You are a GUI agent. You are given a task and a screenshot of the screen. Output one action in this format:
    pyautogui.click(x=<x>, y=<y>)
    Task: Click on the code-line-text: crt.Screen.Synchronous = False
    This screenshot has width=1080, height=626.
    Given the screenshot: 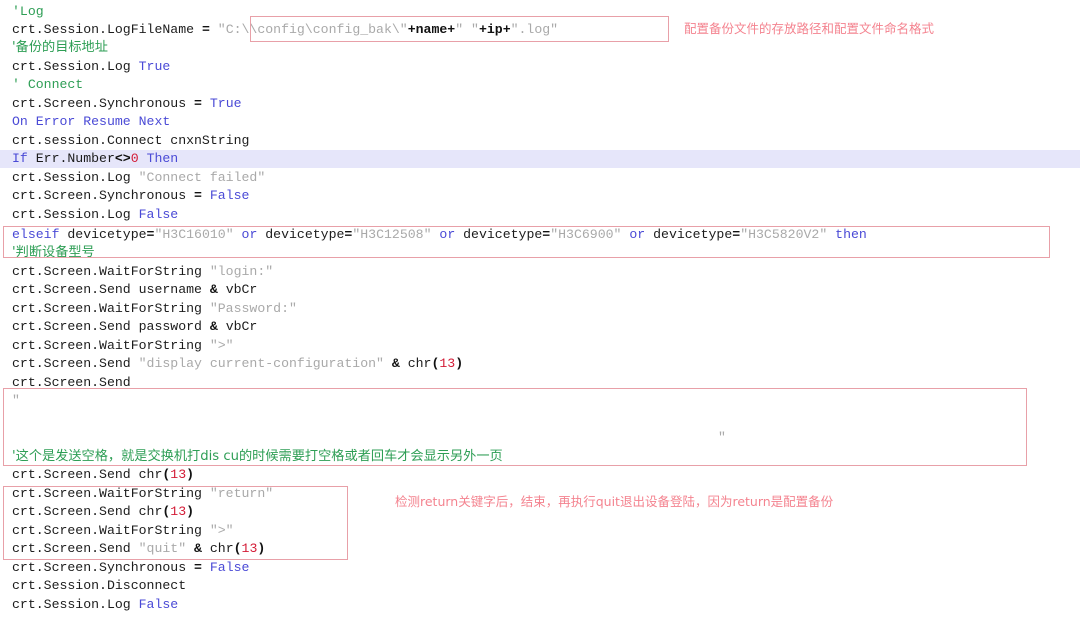 What is the action you would take?
    pyautogui.click(x=124, y=568)
    